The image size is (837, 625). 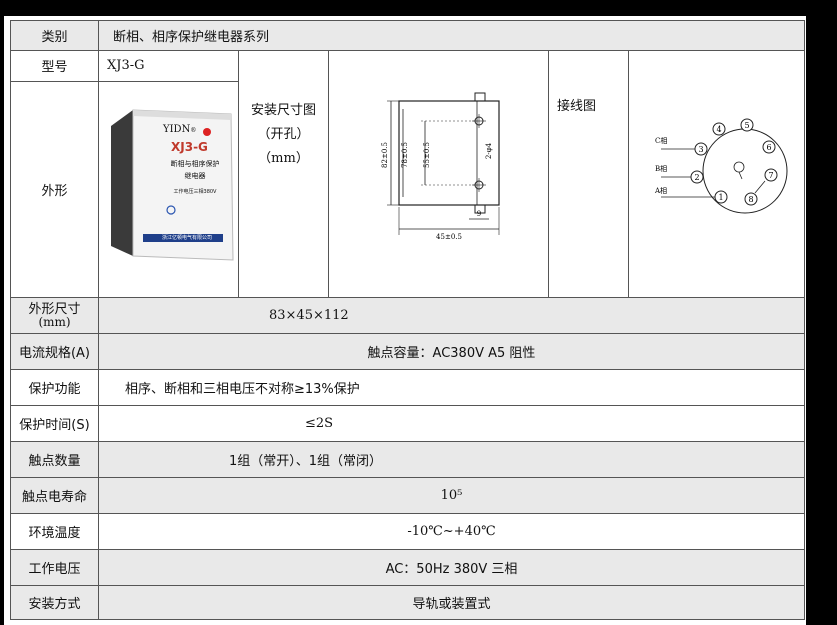 What do you see at coordinates (54, 189) in the screenshot?
I see `appearance-label: 外形` at bounding box center [54, 189].